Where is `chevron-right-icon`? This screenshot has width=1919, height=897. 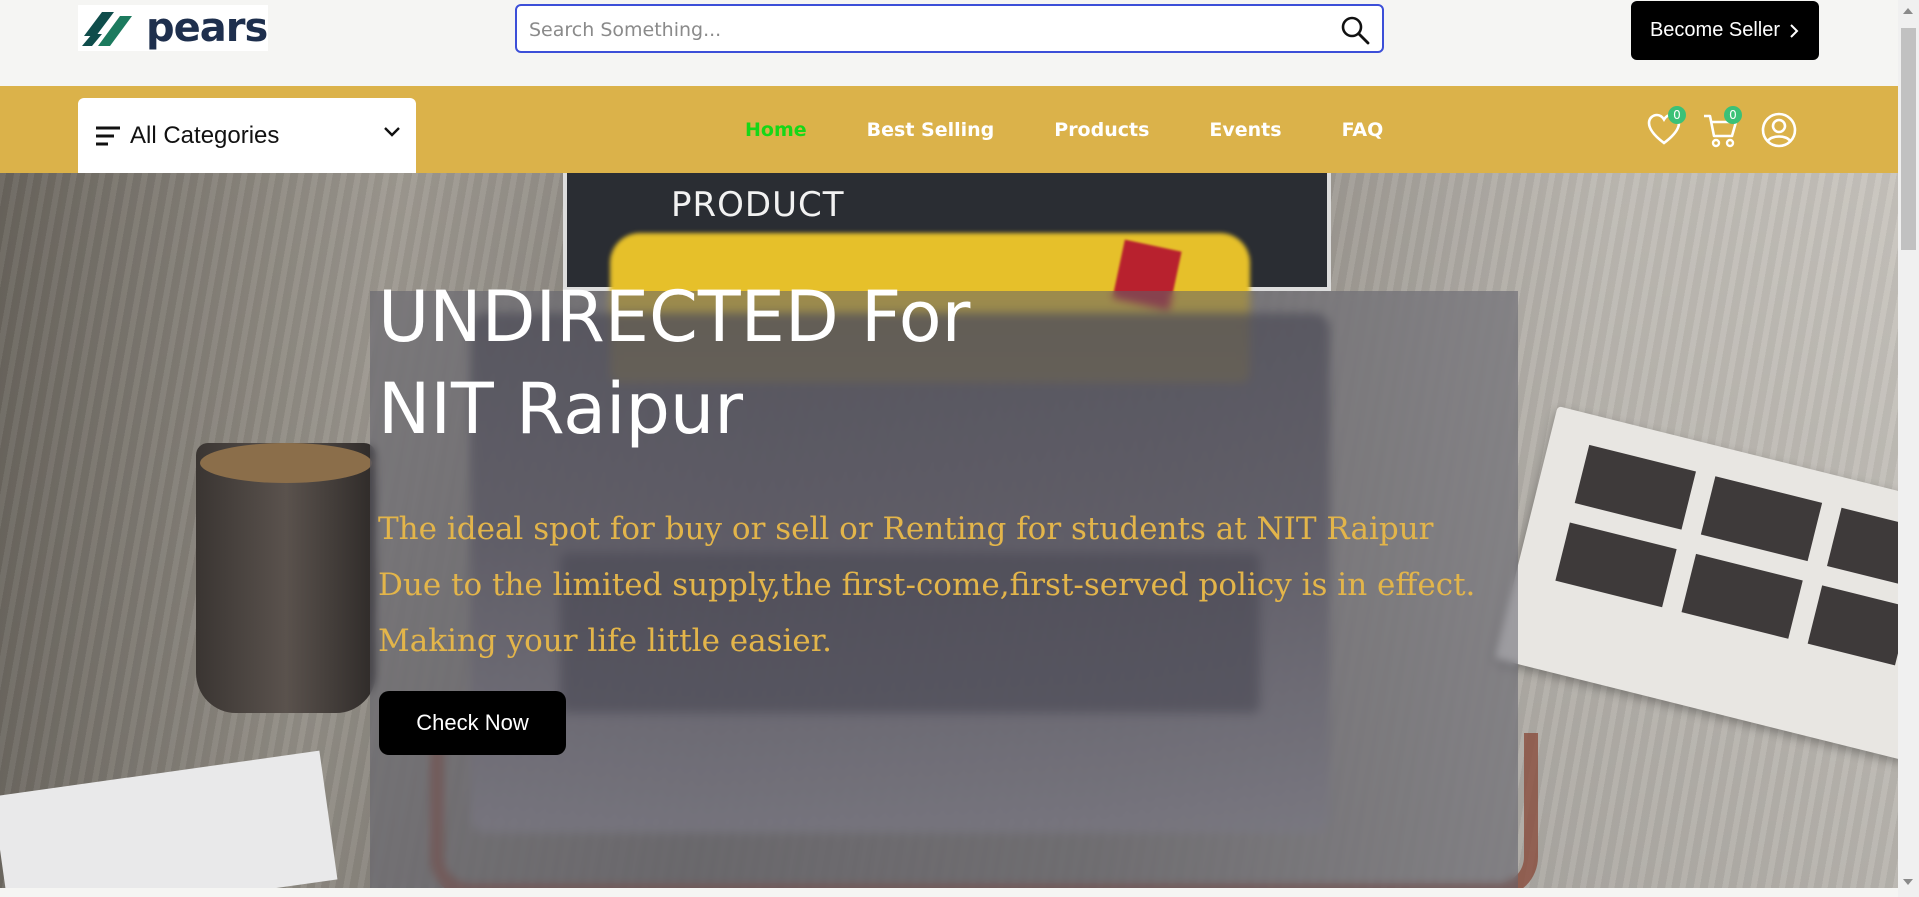 chevron-right-icon is located at coordinates (1794, 30).